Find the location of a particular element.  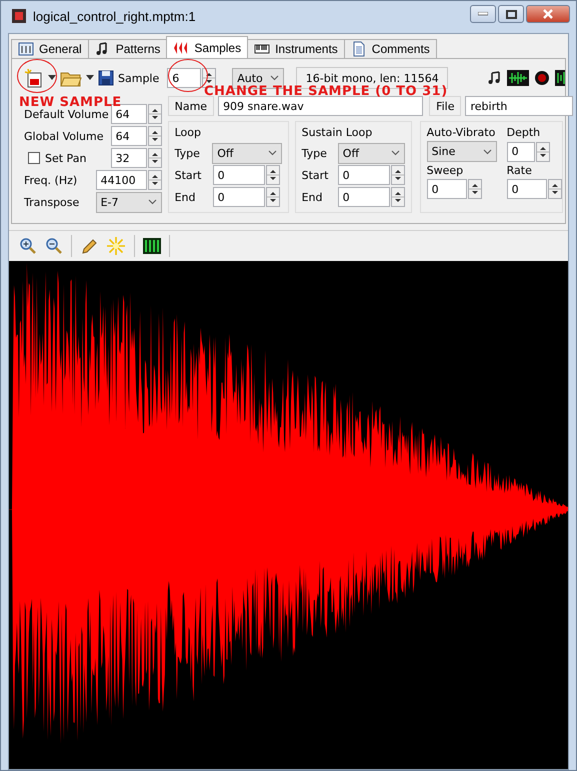

field-label: Global Volume is located at coordinates (64, 136).